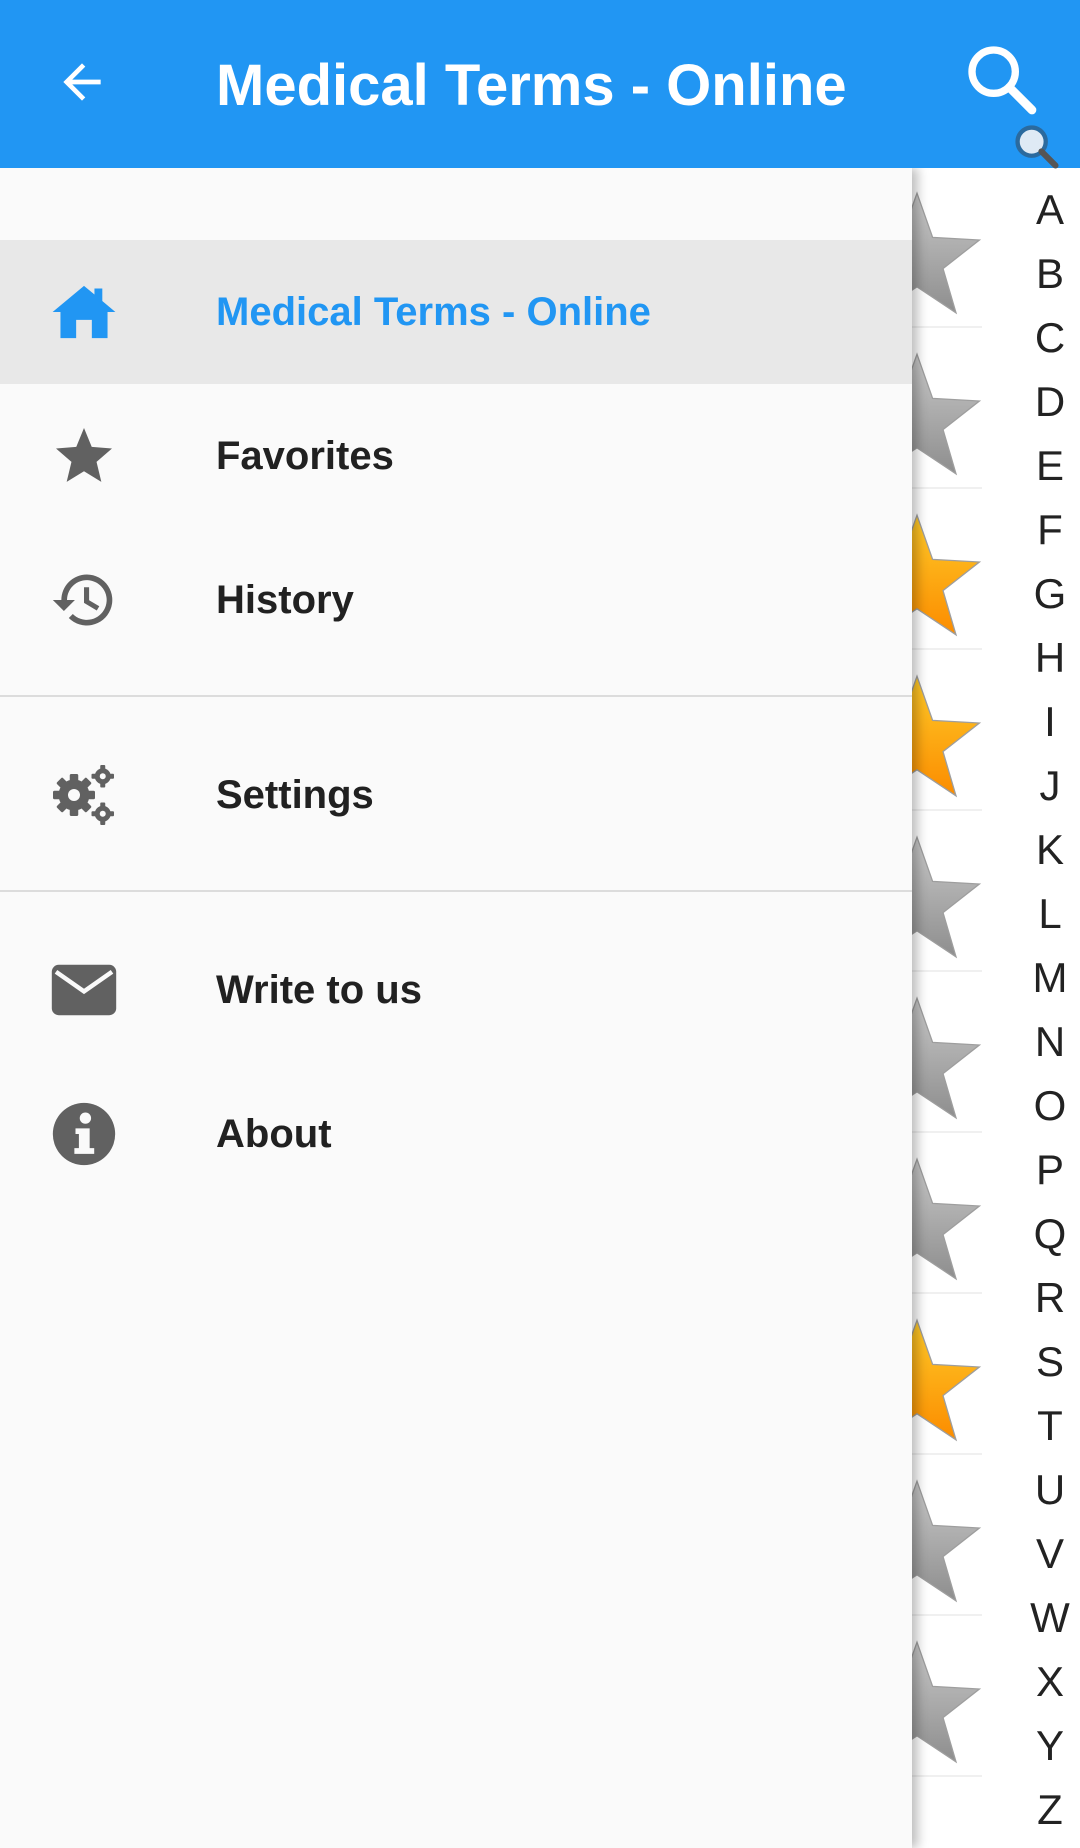 The height and width of the screenshot is (1848, 1080). Describe the element at coordinates (456, 990) in the screenshot. I see `drawer-item-write-to-us: Write to us` at that location.